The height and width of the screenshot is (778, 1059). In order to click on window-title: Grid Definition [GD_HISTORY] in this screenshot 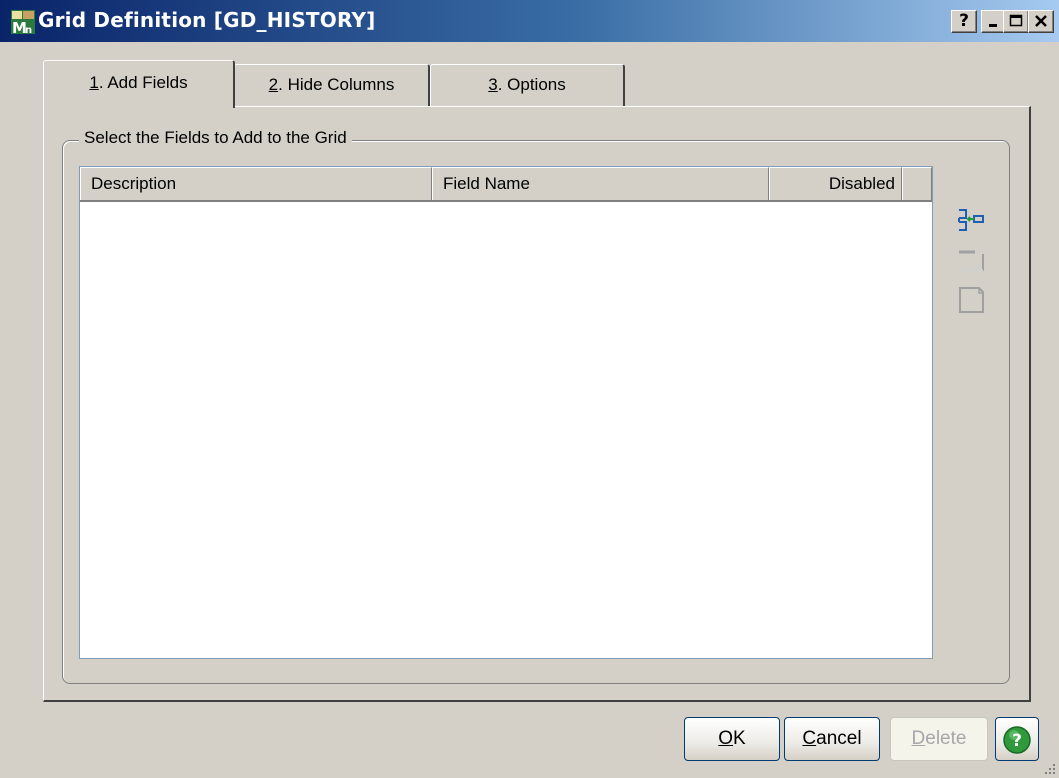, I will do `click(207, 20)`.